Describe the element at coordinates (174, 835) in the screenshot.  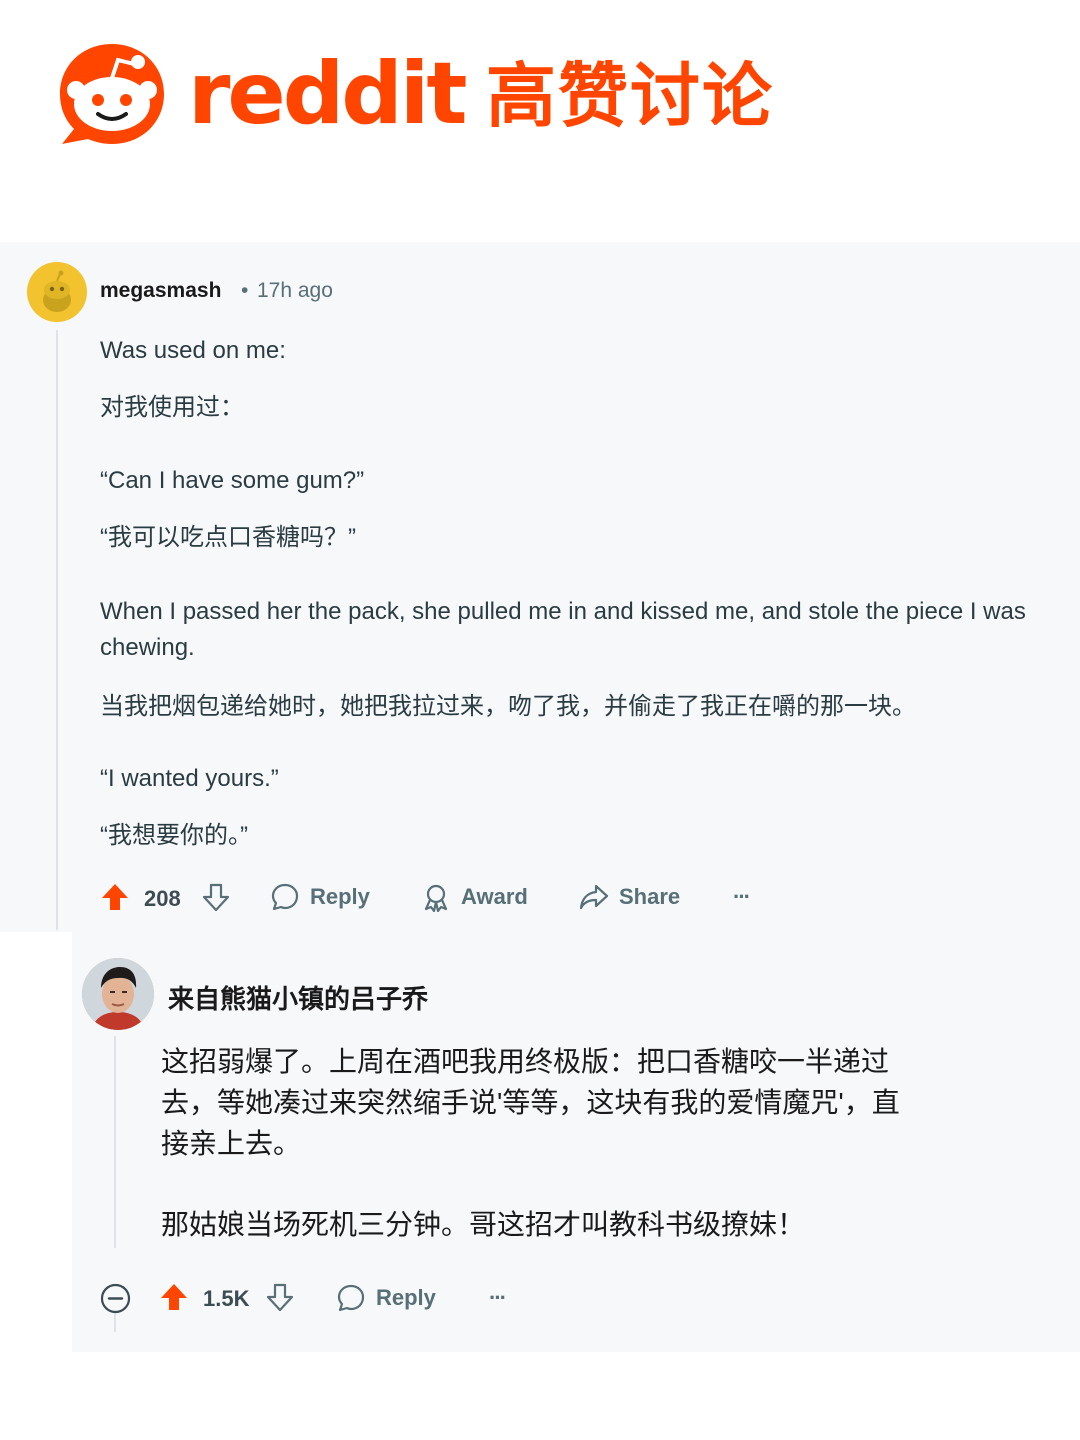
I see `comment-line: “我想要你的。”` at that location.